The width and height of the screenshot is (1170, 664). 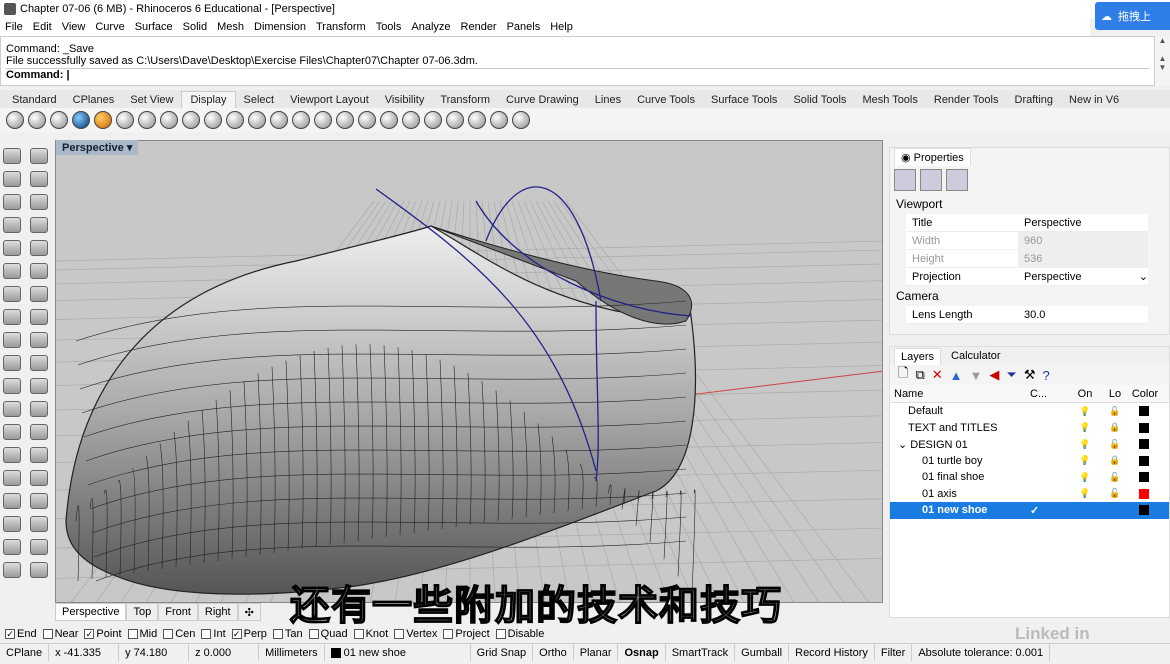 What do you see at coordinates (1115, 394) in the screenshot?
I see `column-header: Lo` at bounding box center [1115, 394].